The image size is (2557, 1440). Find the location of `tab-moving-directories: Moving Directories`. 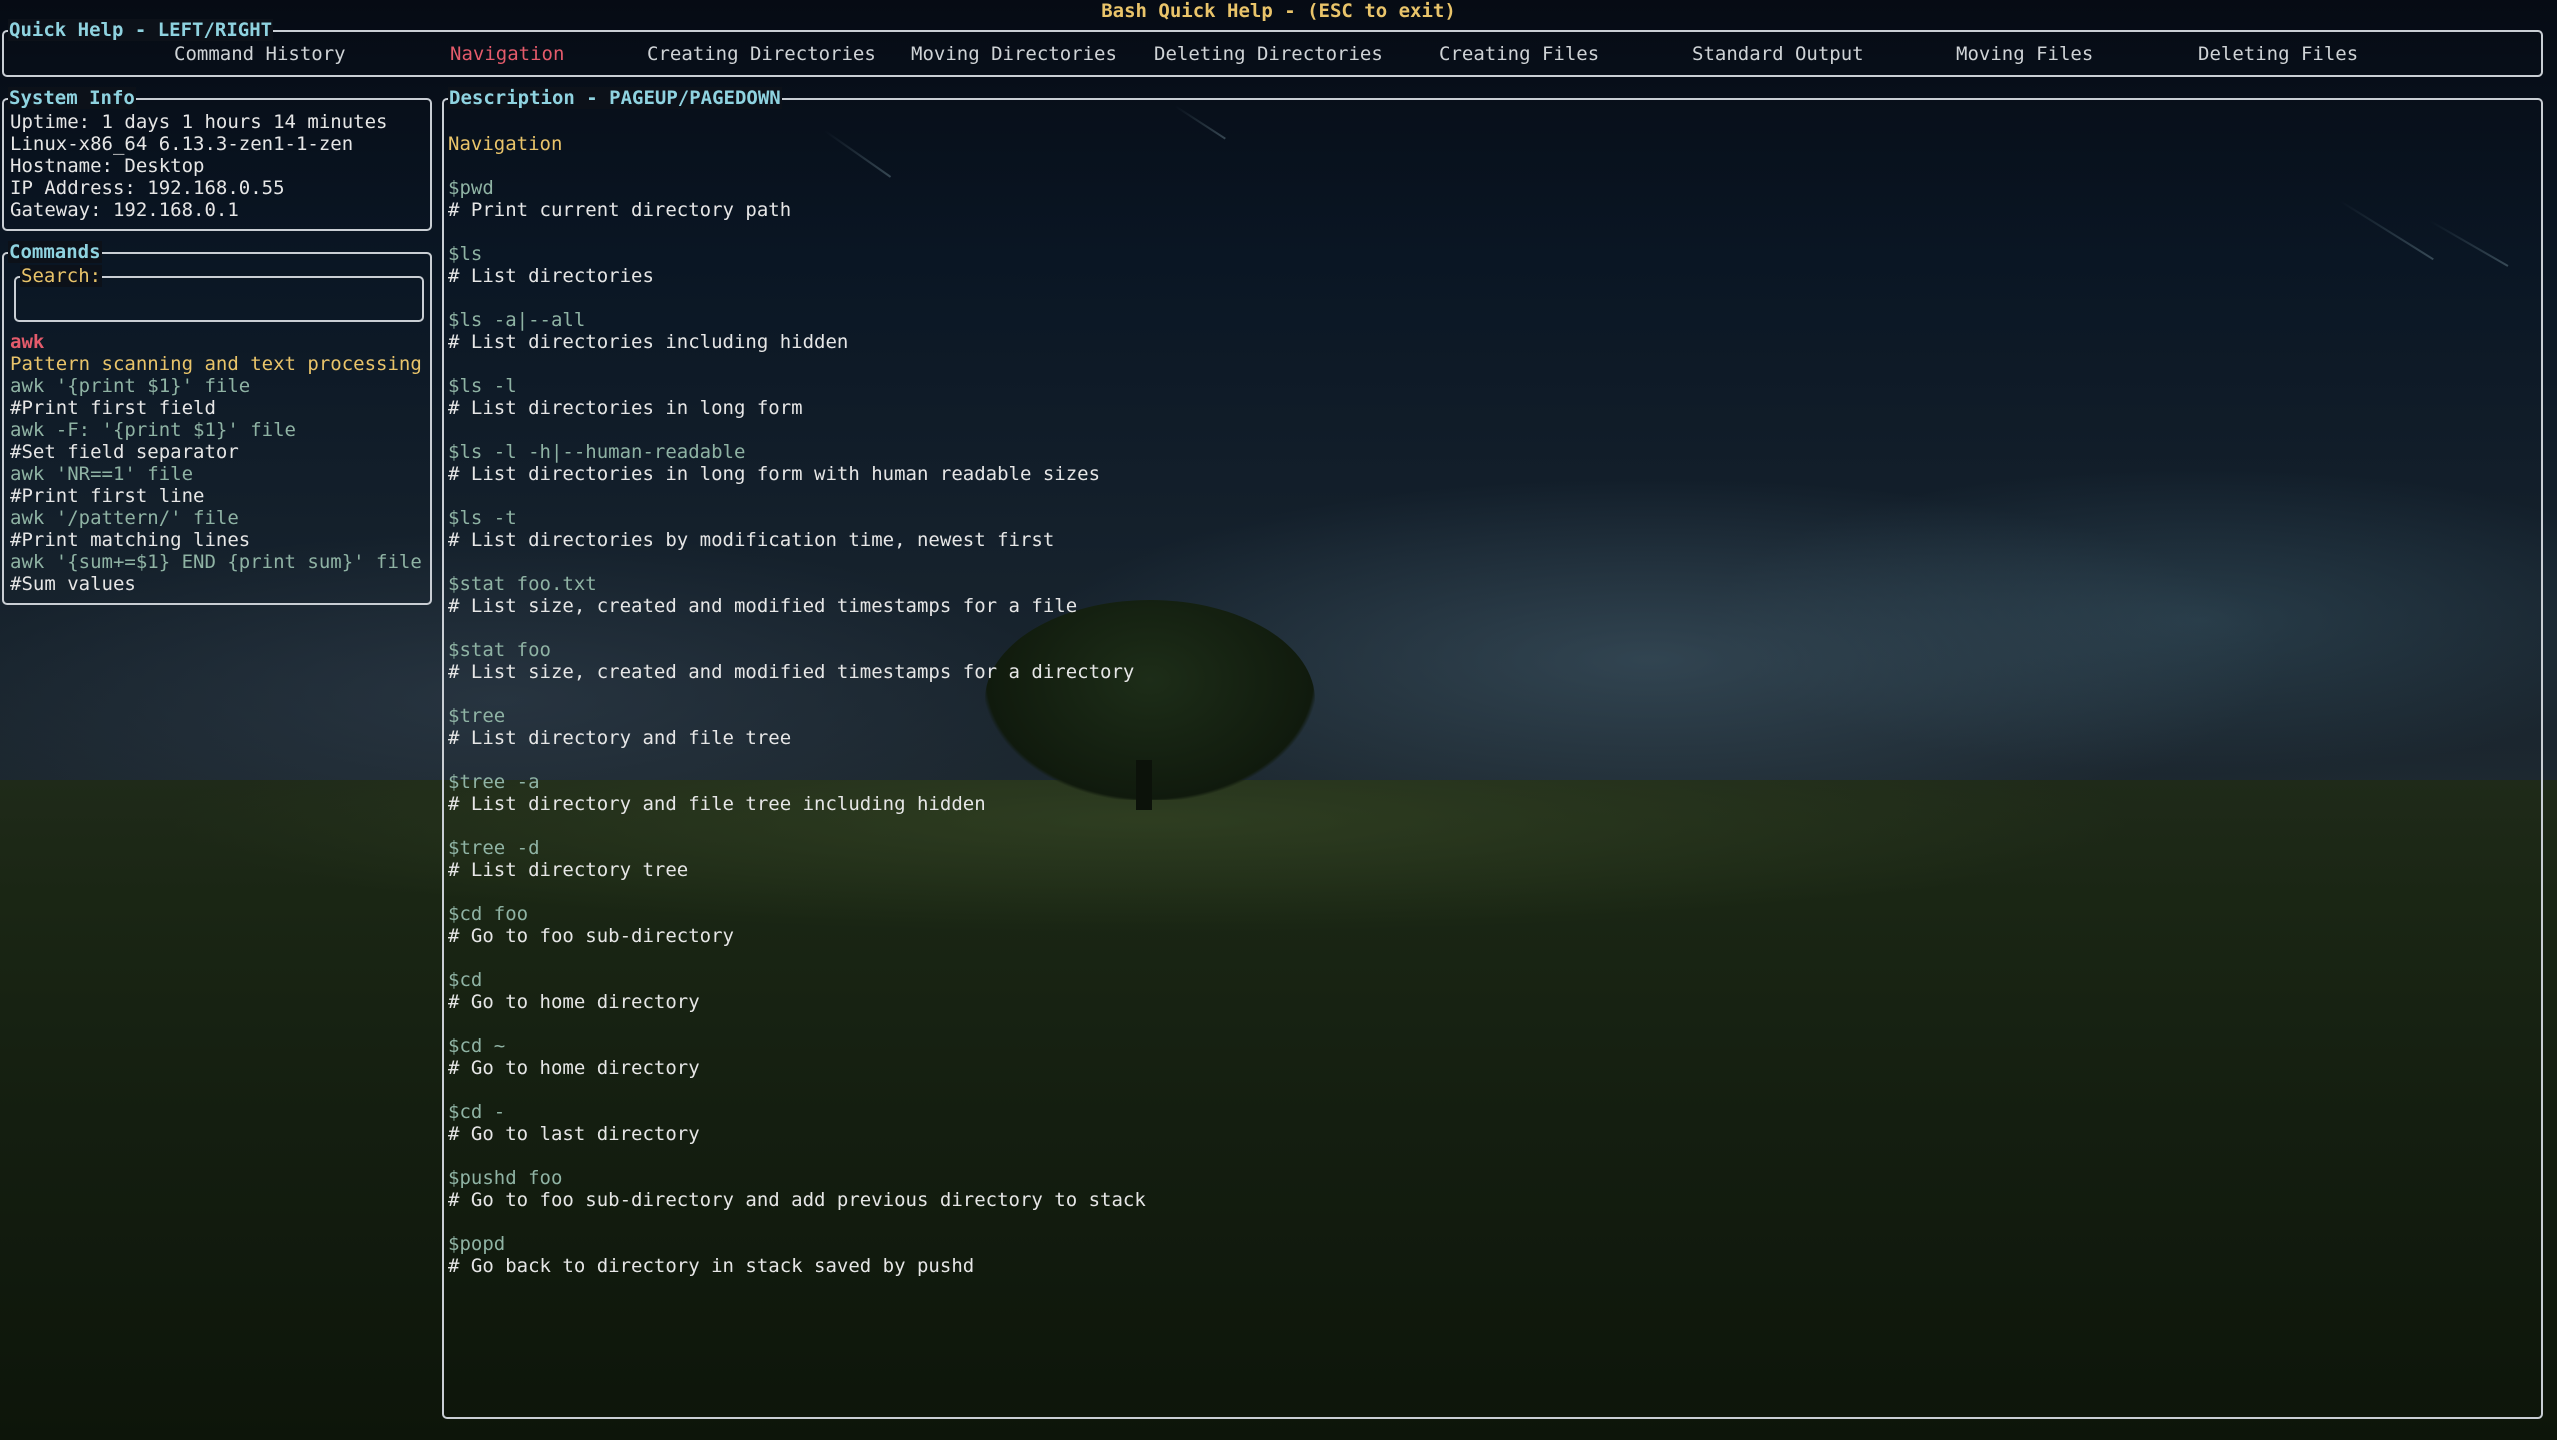

tab-moving-directories: Moving Directories is located at coordinates (1014, 54).